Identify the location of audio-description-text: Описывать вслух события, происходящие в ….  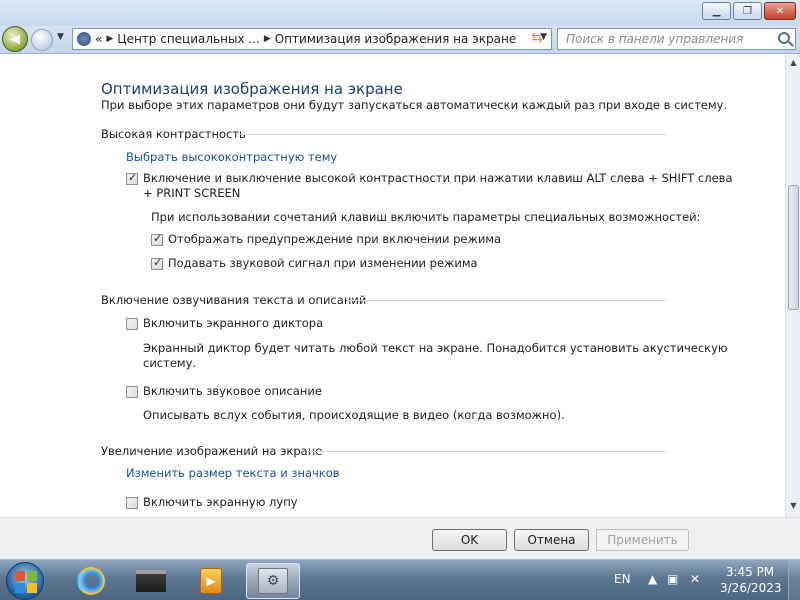
(354, 415).